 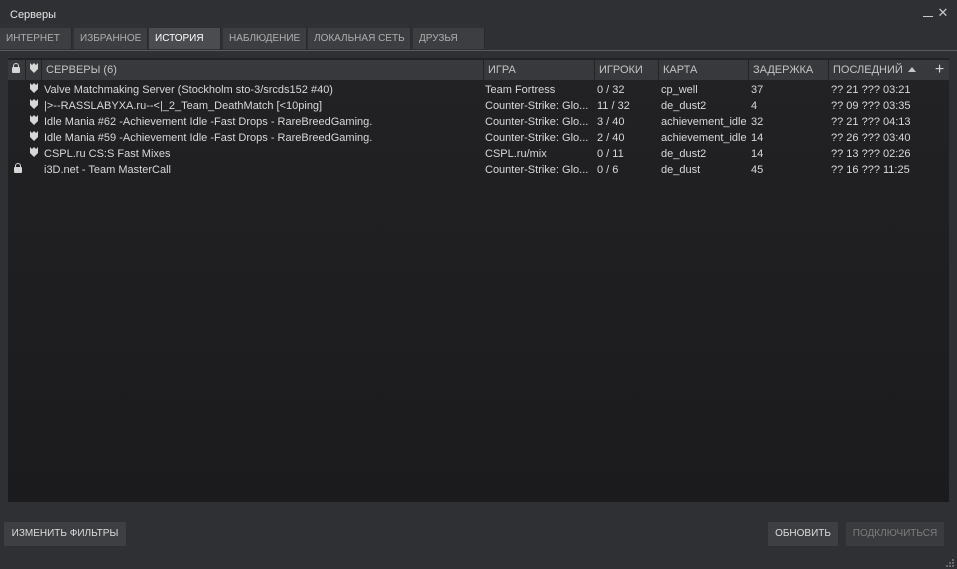 I want to click on server-game: CSPL.ru/mix, so click(x=516, y=154).